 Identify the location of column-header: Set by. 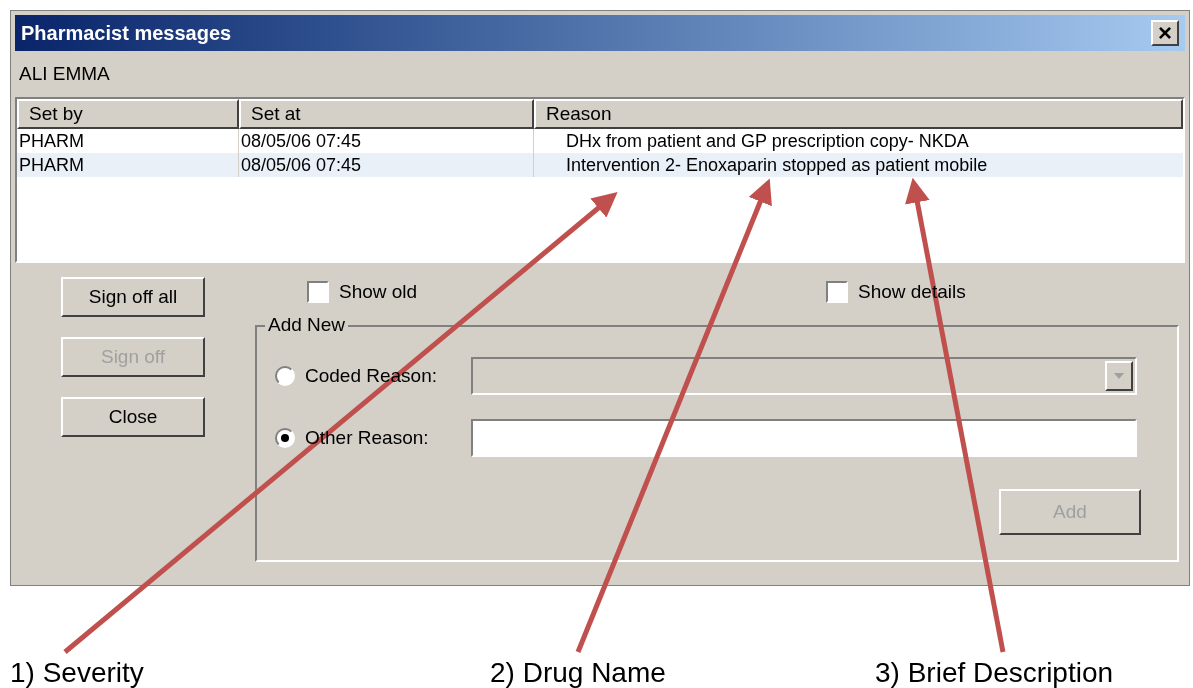
(128, 114).